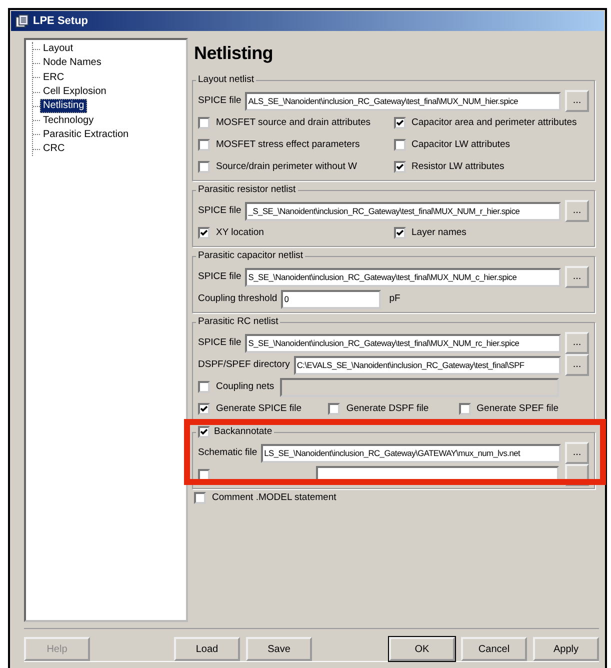 This screenshot has height=668, width=611. I want to click on checkbox-label: XY location, so click(240, 233).